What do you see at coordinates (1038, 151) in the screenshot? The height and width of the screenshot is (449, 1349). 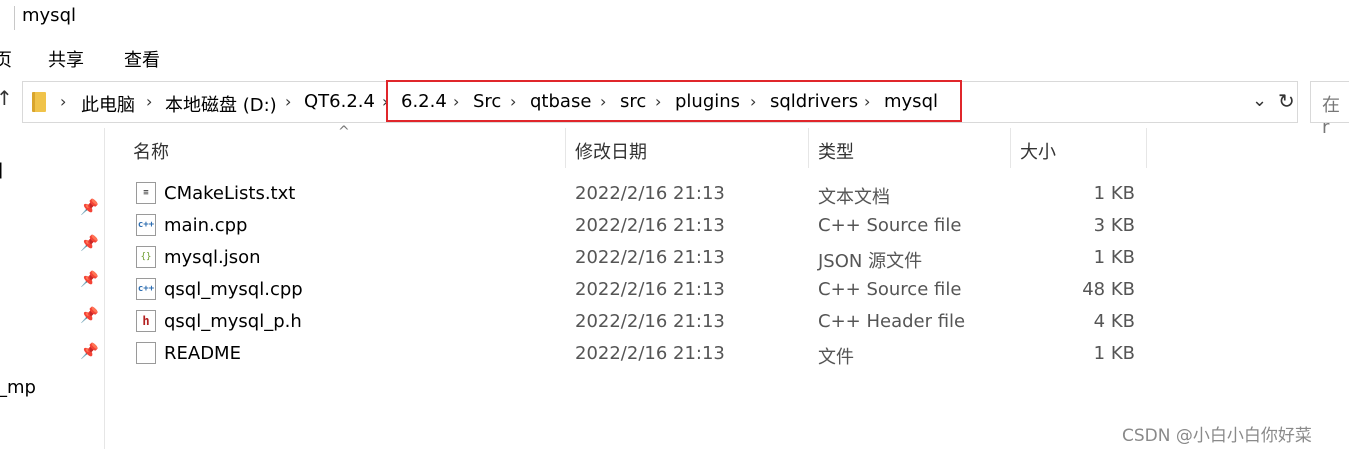 I see `column-header-size: 大小` at bounding box center [1038, 151].